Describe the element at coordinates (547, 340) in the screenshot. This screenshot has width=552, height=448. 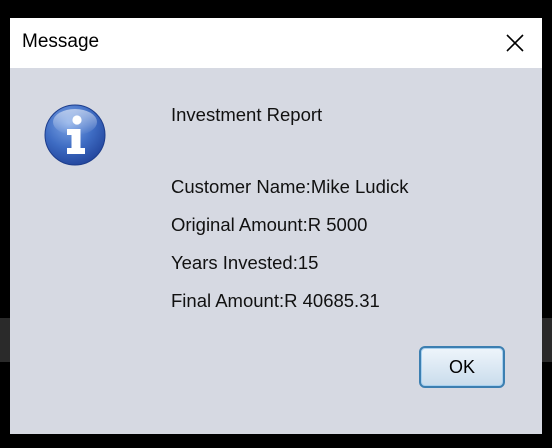
I see `background-window-edge-right` at that location.